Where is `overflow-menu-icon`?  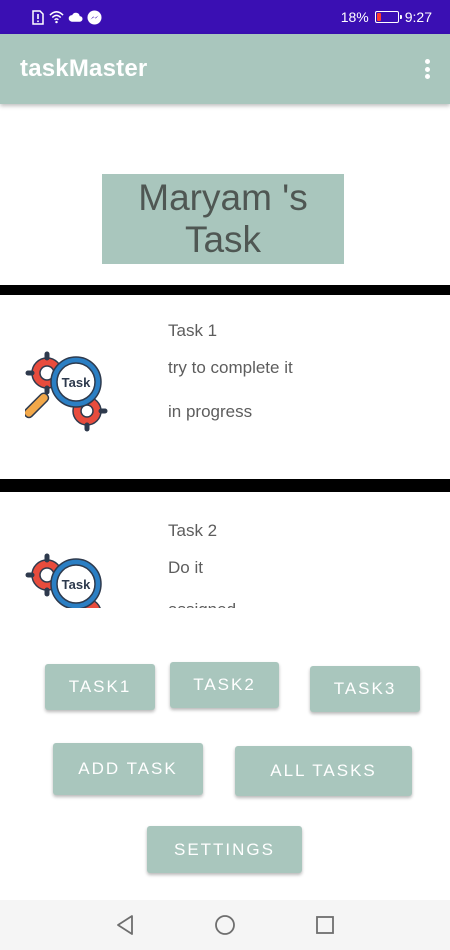
overflow-menu-icon is located at coordinates (427, 69).